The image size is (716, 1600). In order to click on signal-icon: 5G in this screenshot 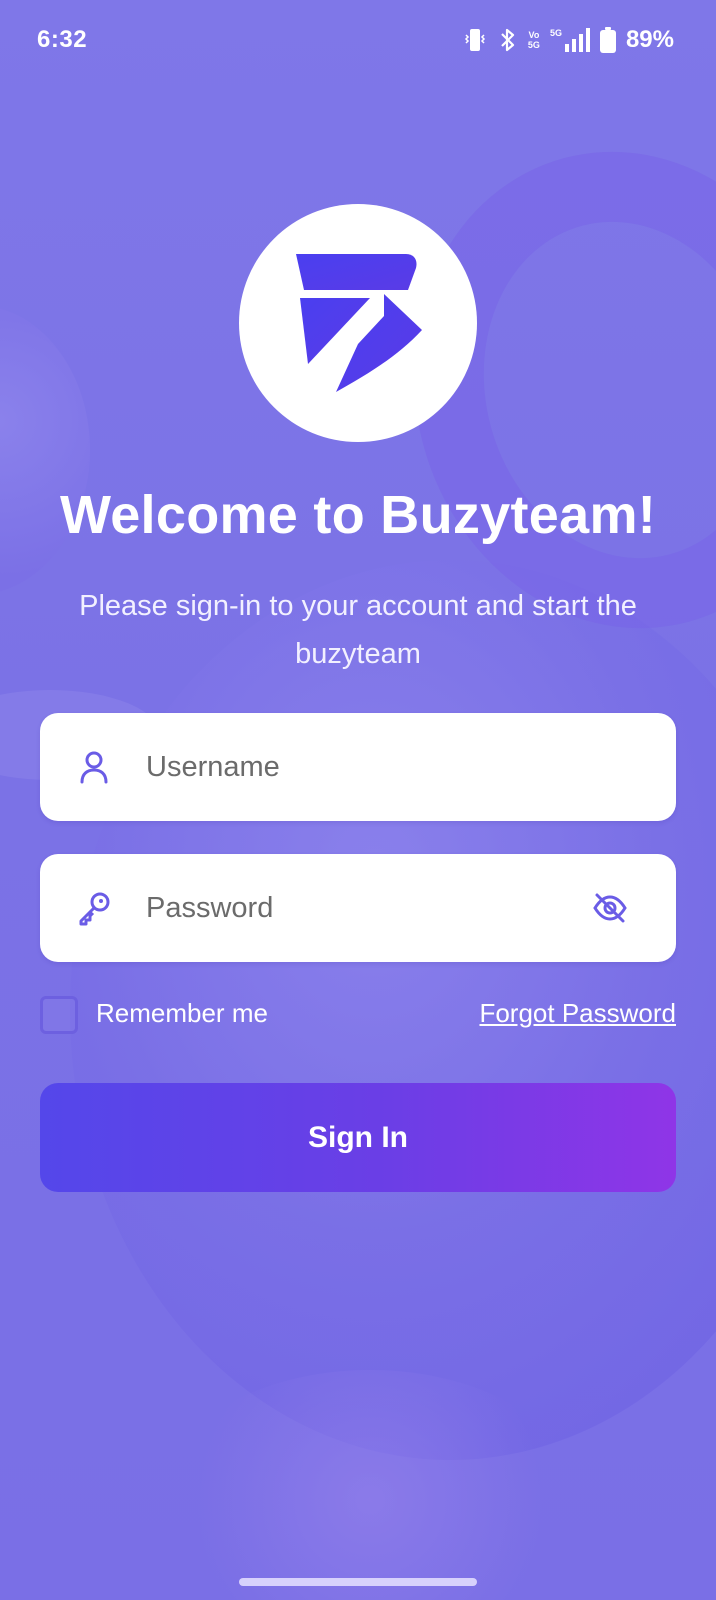, I will do `click(570, 40)`.